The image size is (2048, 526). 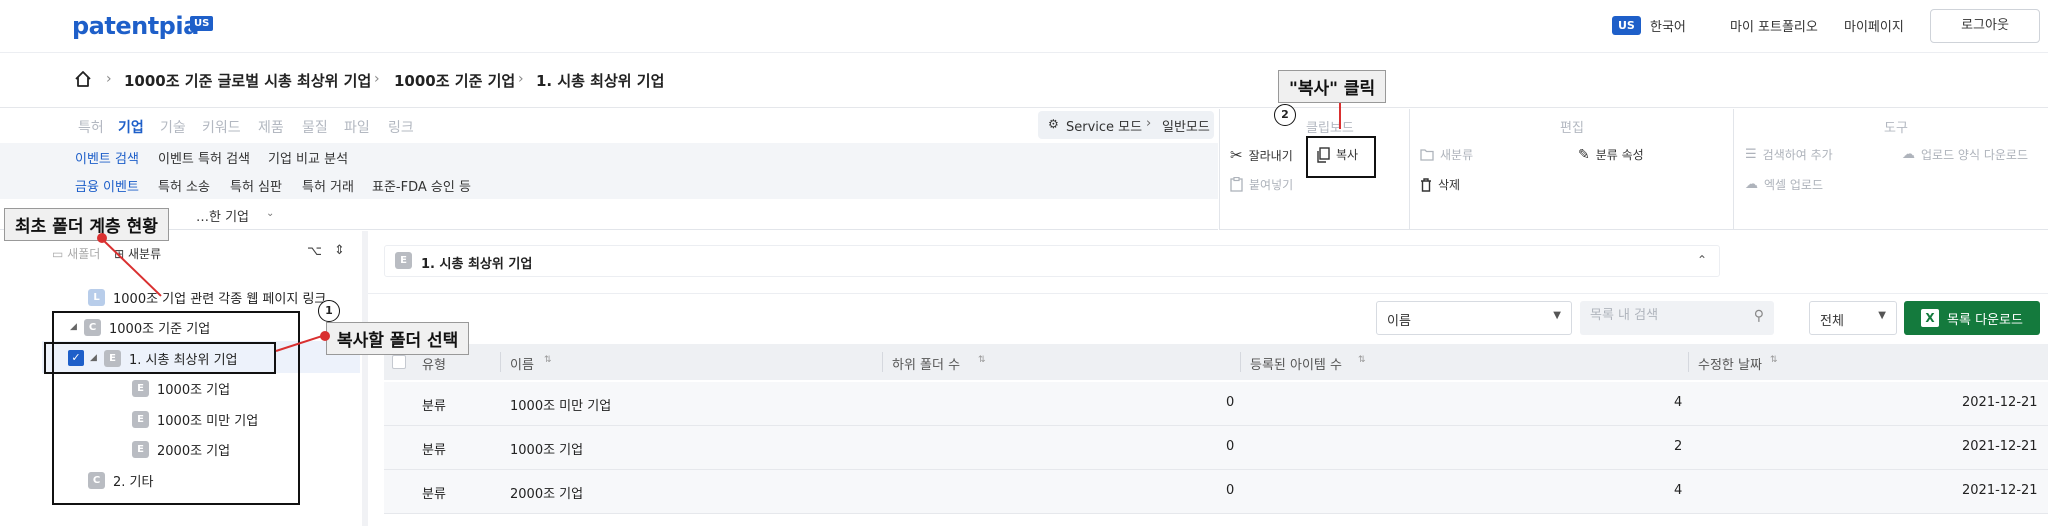 What do you see at coordinates (1446, 154) in the screenshot?
I see `new-category-button: 새분류` at bounding box center [1446, 154].